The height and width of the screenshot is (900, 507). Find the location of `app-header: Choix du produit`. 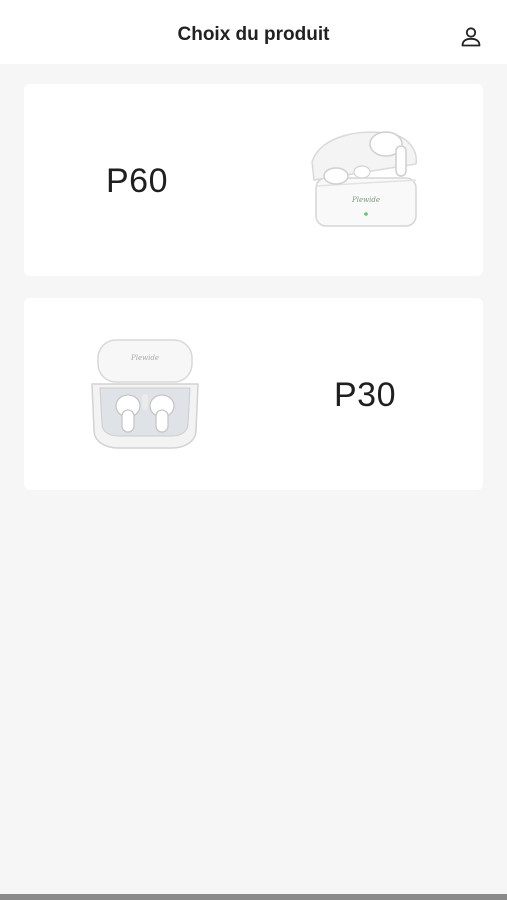

app-header: Choix du produit is located at coordinates (253, 32).